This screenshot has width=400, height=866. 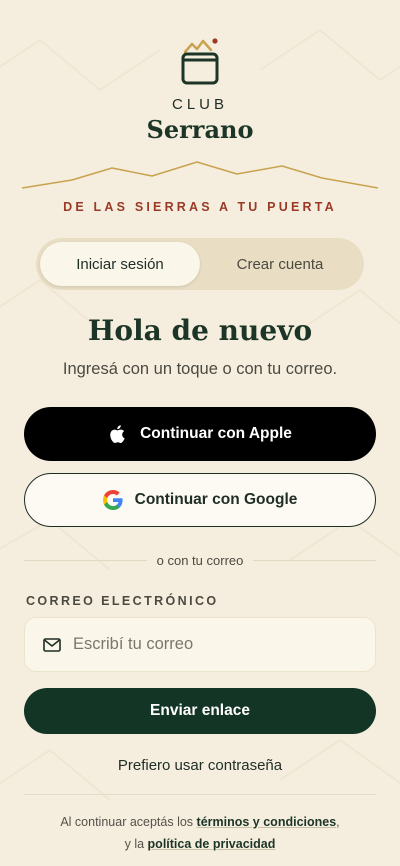 I want to click on apple-signin-label: Continuar con Apple, so click(x=216, y=433).